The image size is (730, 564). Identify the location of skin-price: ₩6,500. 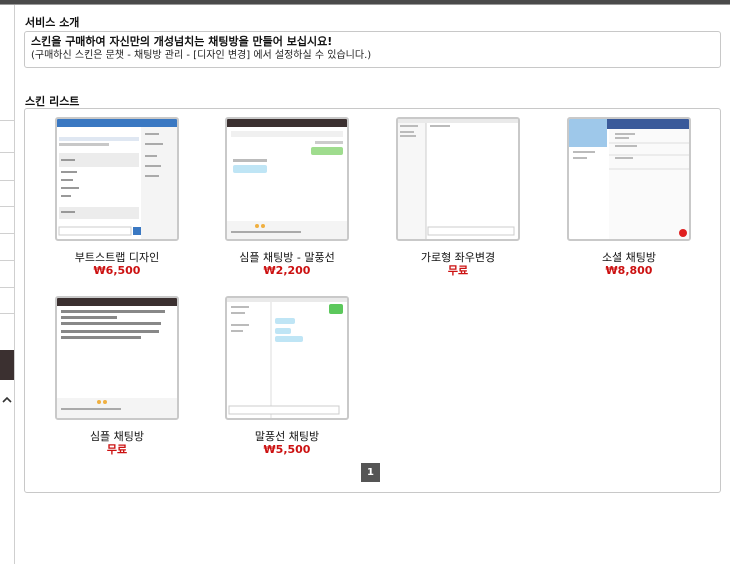
(117, 270).